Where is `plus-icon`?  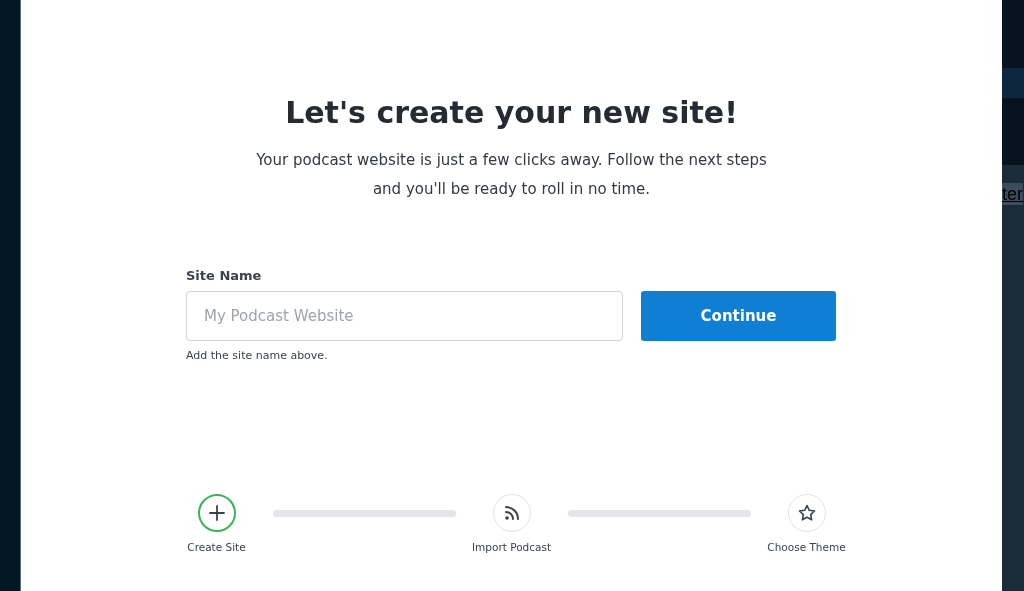
plus-icon is located at coordinates (216, 513).